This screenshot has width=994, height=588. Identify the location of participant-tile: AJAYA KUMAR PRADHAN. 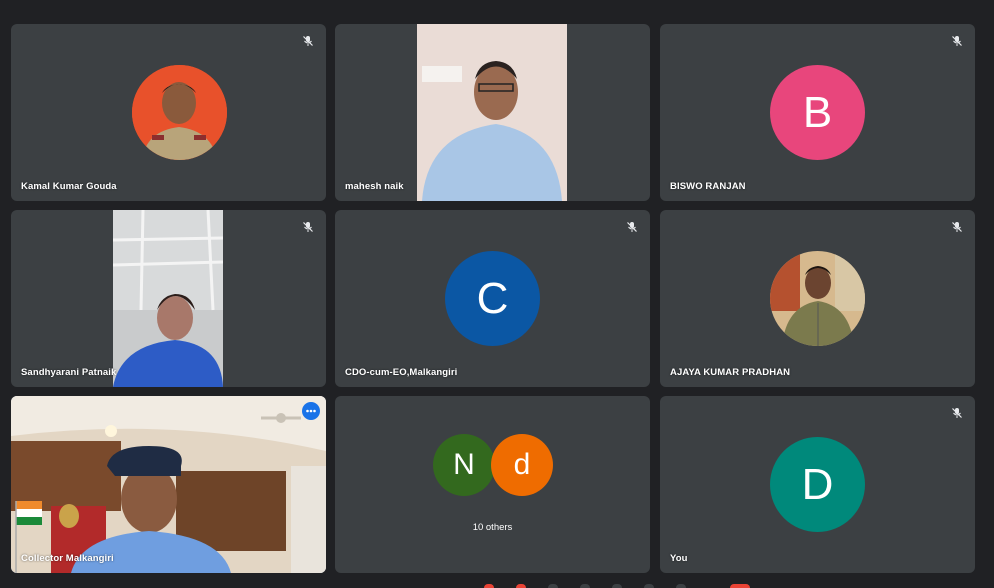
(817, 298).